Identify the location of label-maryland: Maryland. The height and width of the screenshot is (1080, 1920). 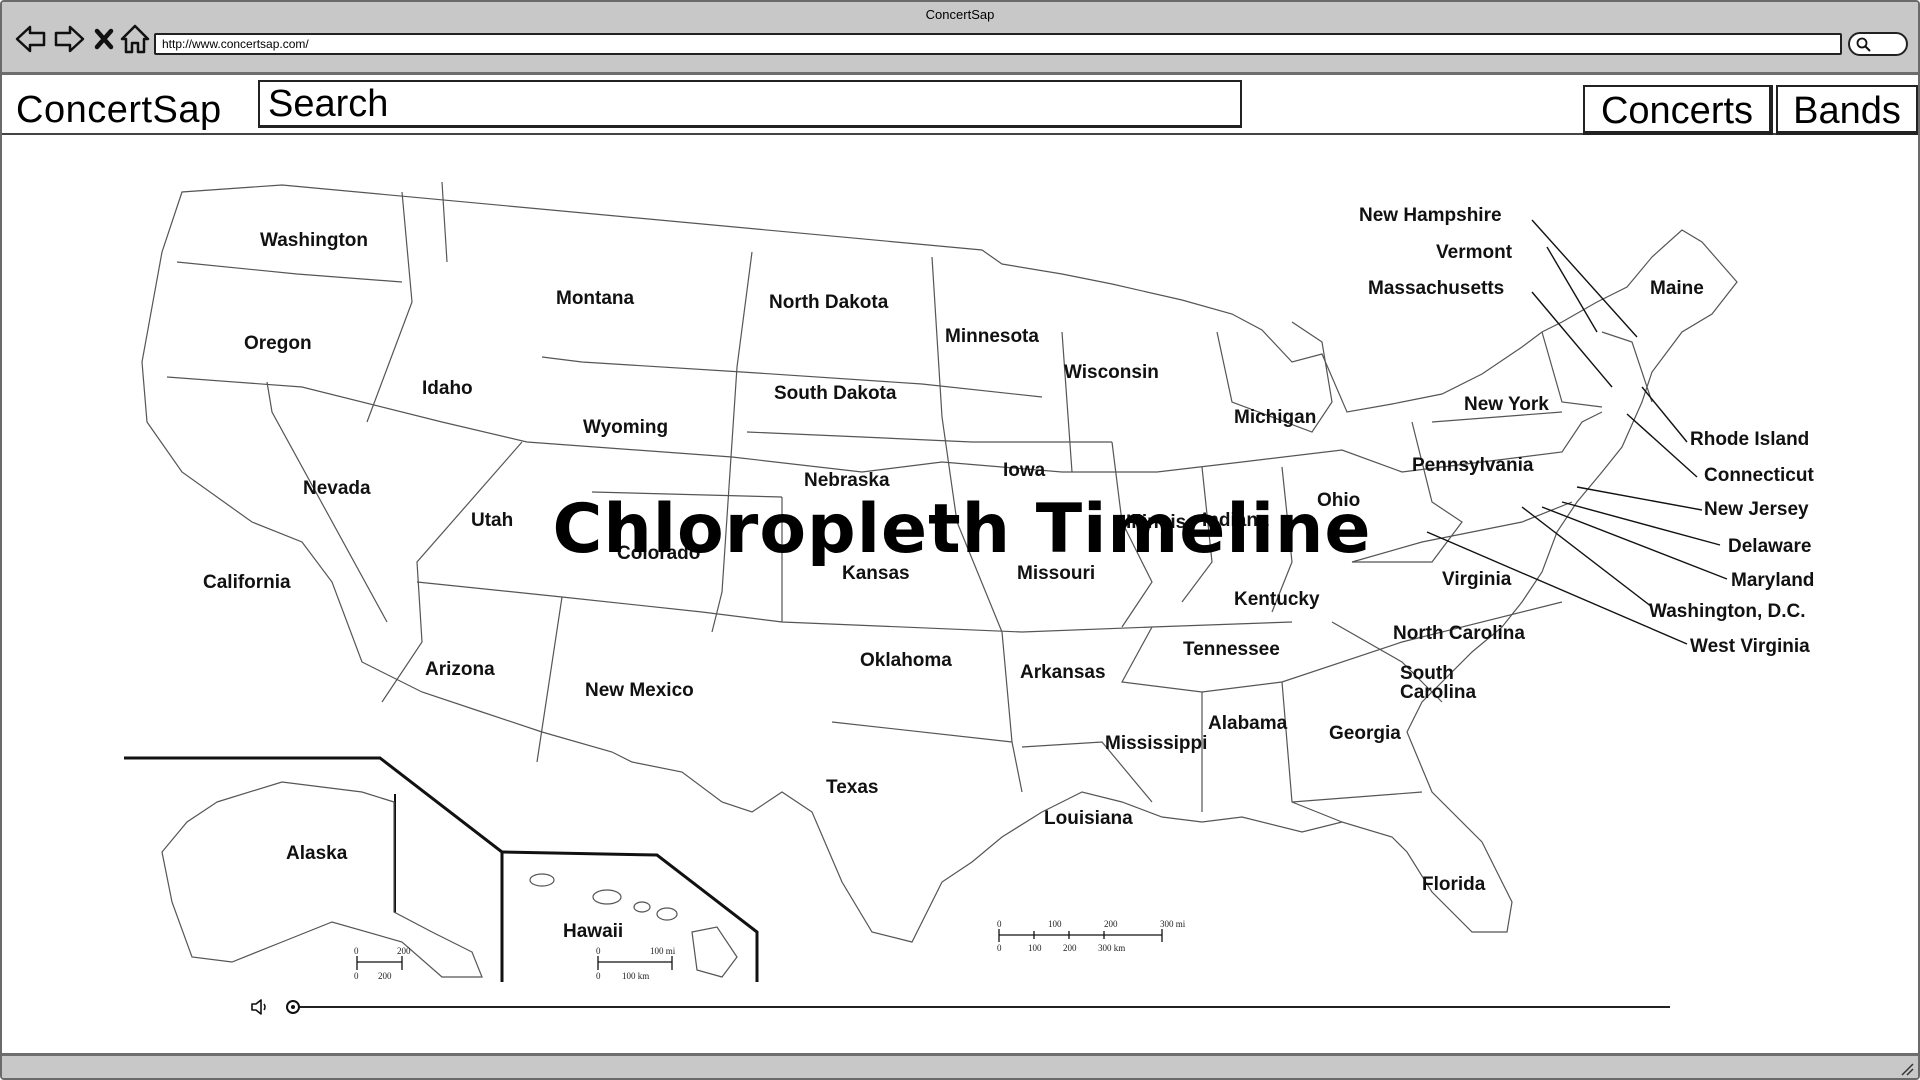
(1772, 580).